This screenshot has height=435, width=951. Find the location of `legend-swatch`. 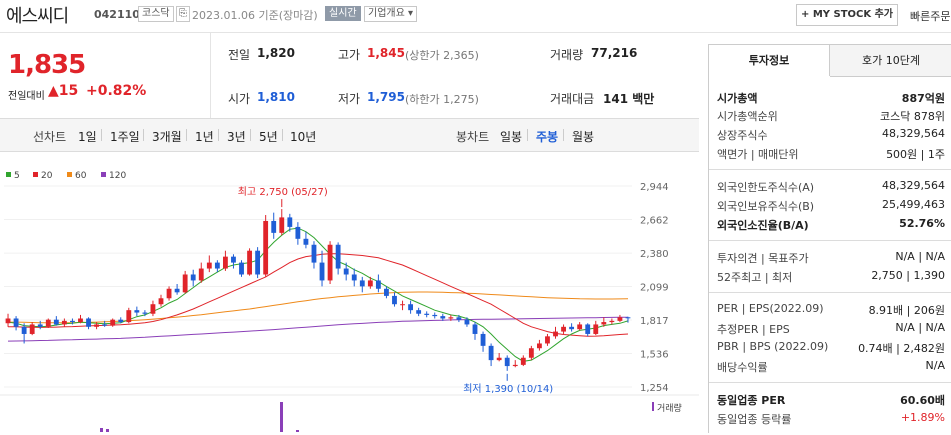

legend-swatch is located at coordinates (69, 174).